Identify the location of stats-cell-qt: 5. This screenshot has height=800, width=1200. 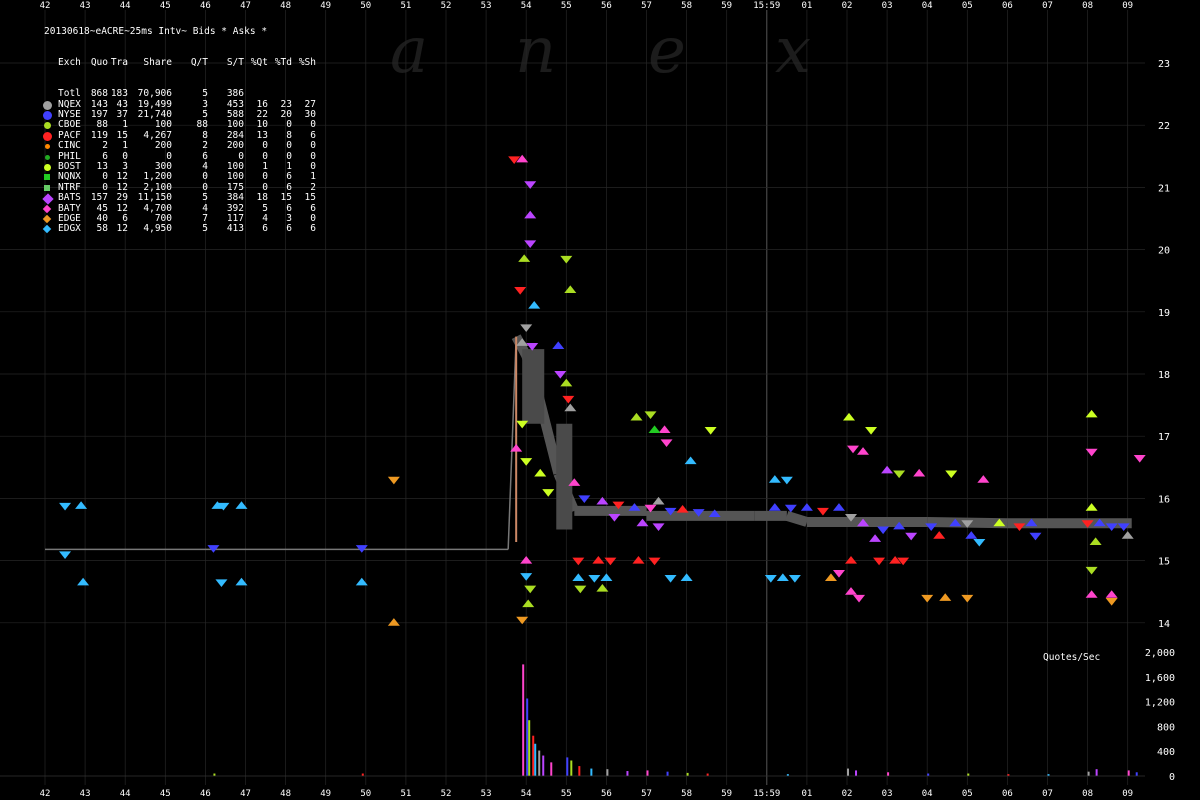
(205, 198).